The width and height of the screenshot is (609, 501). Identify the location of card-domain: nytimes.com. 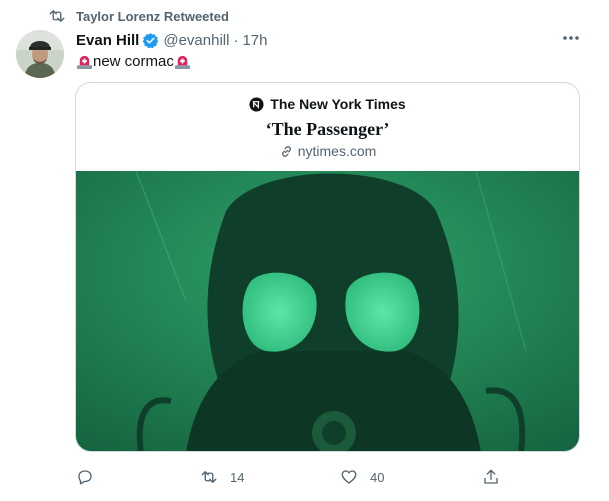
(327, 151).